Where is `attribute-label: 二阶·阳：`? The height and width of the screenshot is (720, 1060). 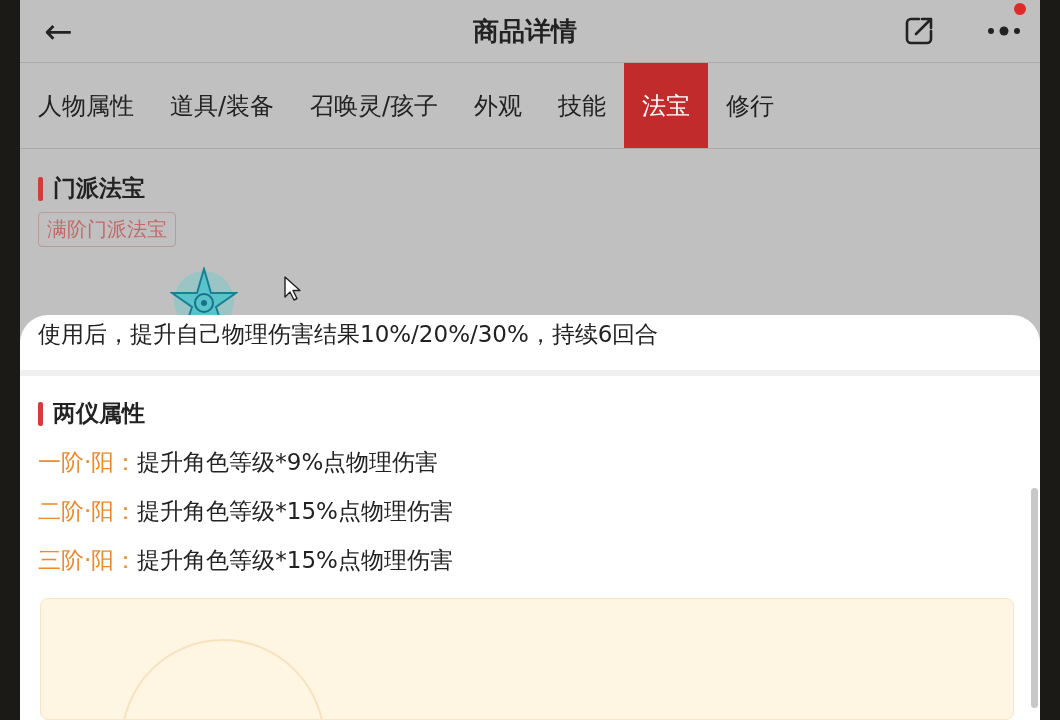
attribute-label: 二阶·阳： is located at coordinates (88, 511).